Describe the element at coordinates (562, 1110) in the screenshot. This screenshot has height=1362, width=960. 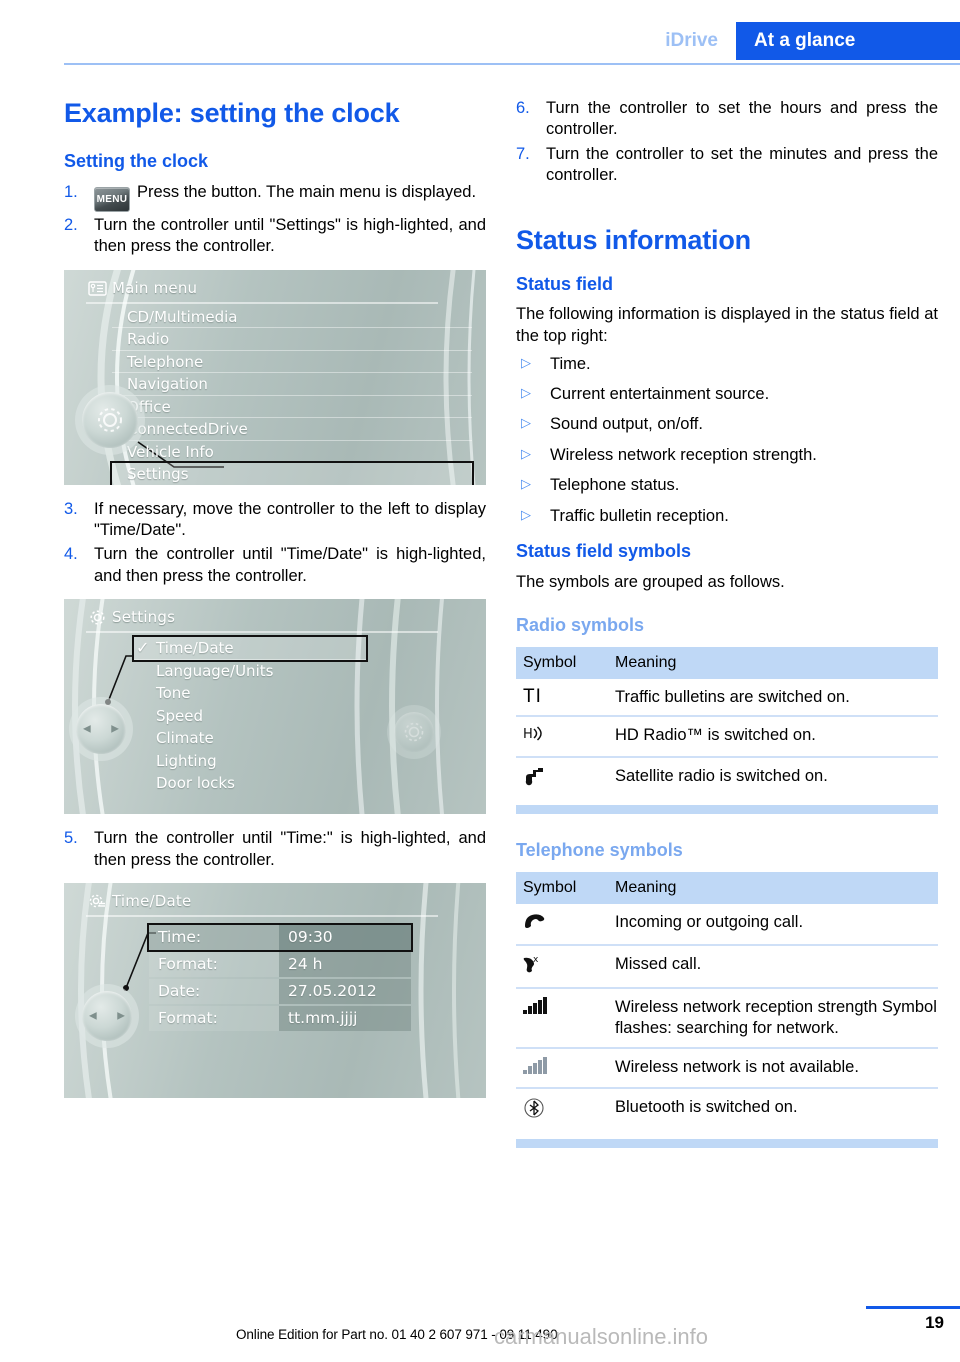
I see `bluetooth-icon` at that location.